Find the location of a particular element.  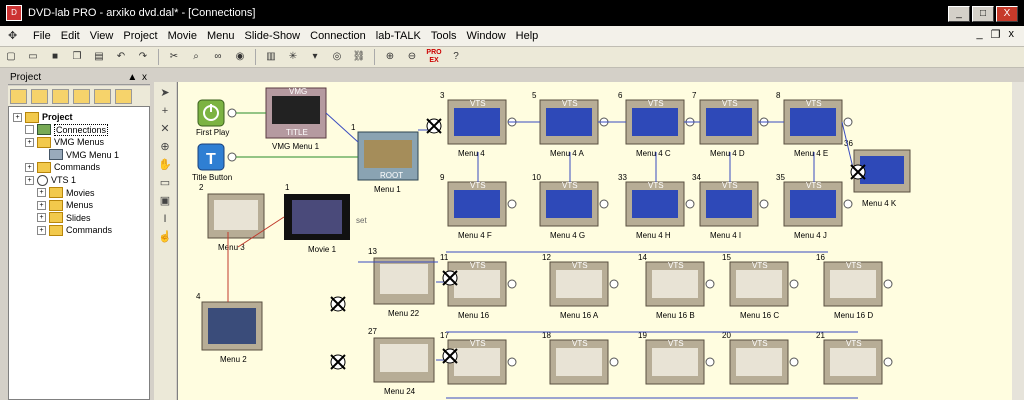

menu22-node: Menu 22 13 is located at coordinates (401, 282).